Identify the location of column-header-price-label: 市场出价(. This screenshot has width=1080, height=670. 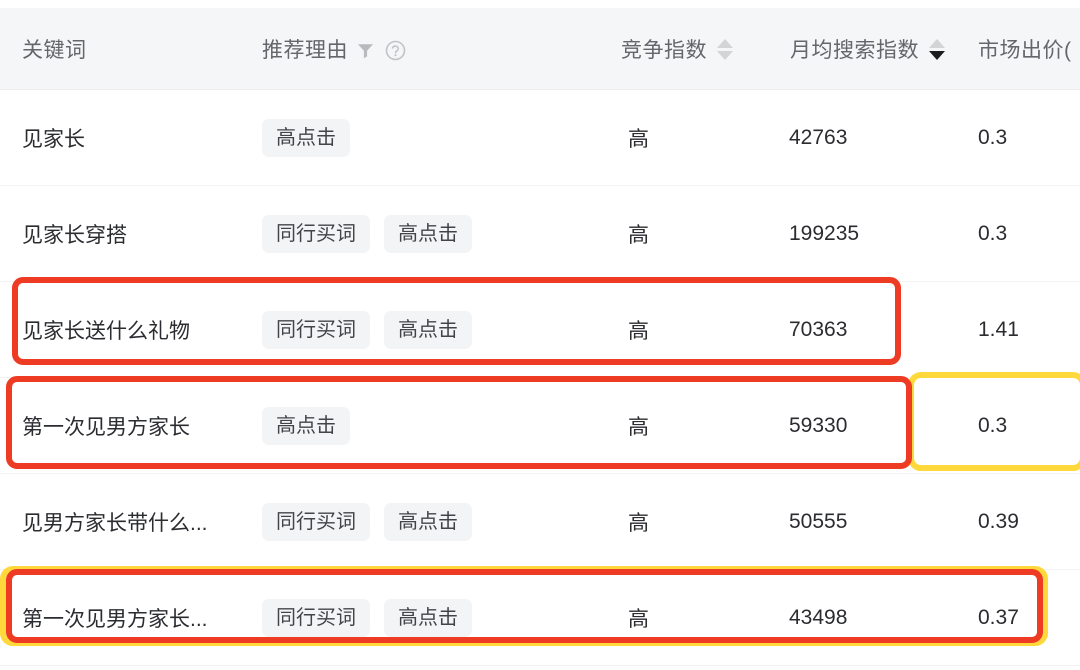
(1025, 50).